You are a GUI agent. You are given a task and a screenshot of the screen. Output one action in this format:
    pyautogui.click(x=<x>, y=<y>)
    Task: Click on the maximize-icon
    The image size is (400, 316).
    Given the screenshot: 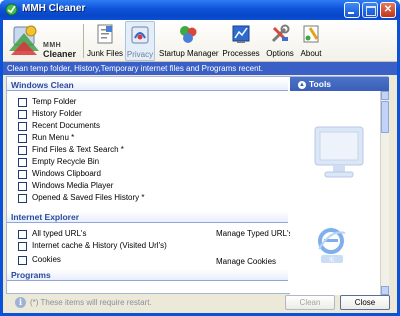 What is the action you would take?
    pyautogui.click(x=370, y=10)
    